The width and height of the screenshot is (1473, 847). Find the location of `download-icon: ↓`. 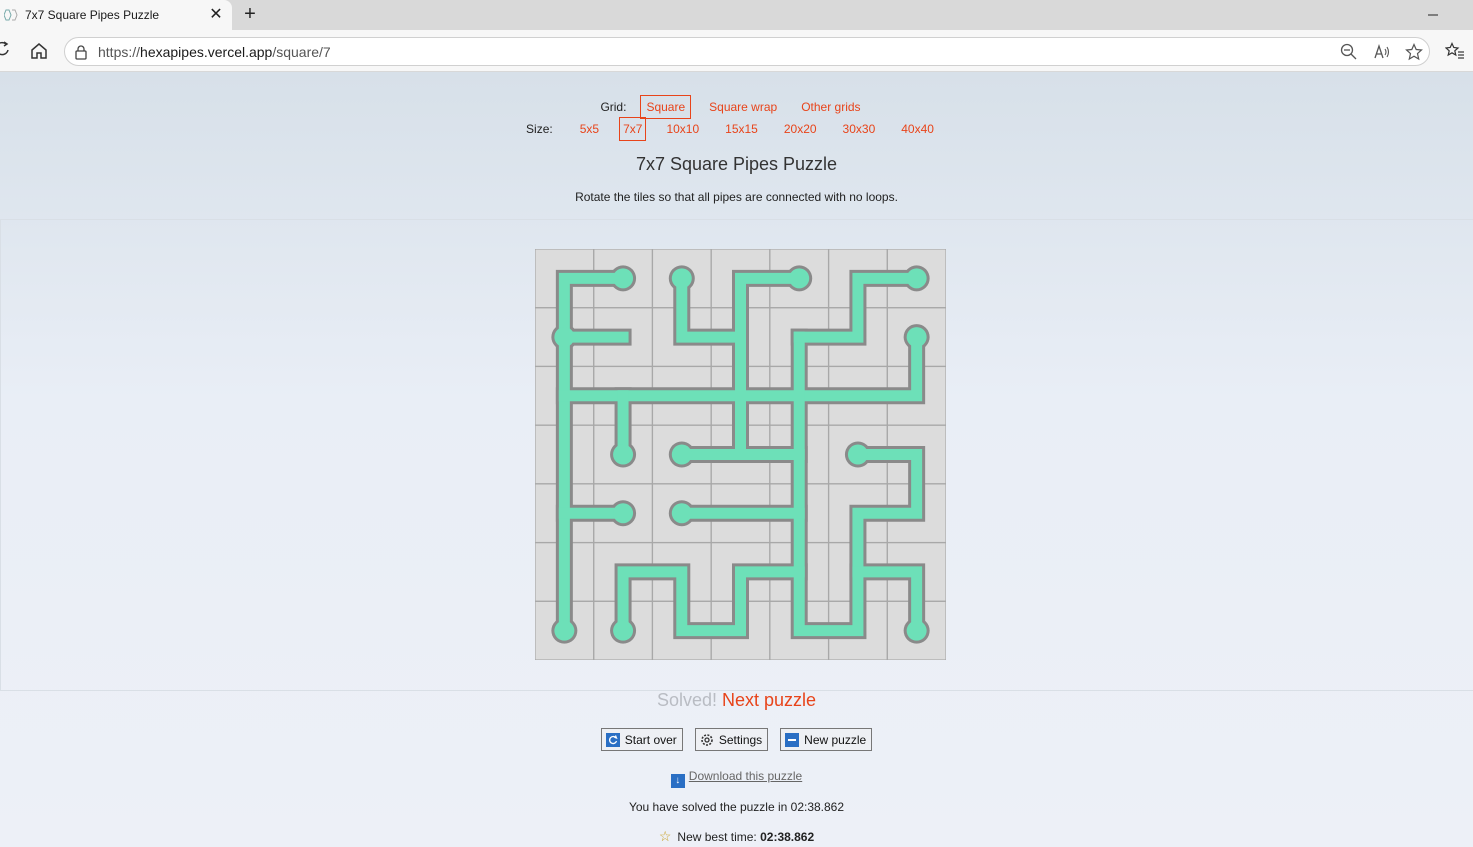

download-icon: ↓ is located at coordinates (677, 781).